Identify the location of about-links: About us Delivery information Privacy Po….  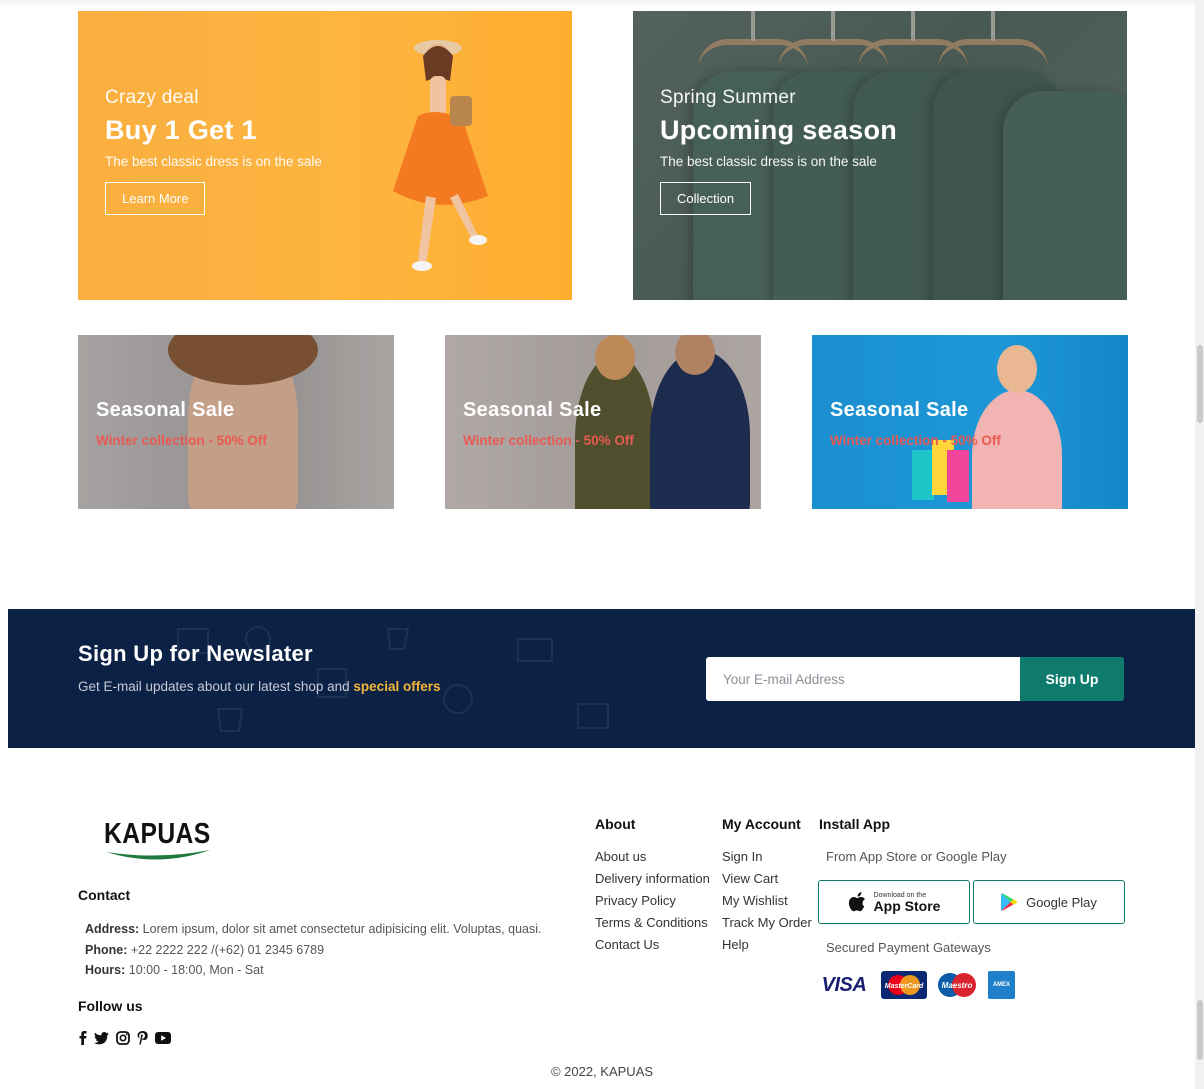
(652, 901).